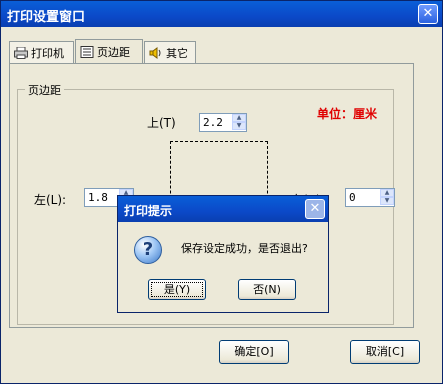 The width and height of the screenshot is (447, 386). Describe the element at coordinates (244, 248) in the screenshot. I see `dialog-message: 保存设定成功，是否退出?` at that location.